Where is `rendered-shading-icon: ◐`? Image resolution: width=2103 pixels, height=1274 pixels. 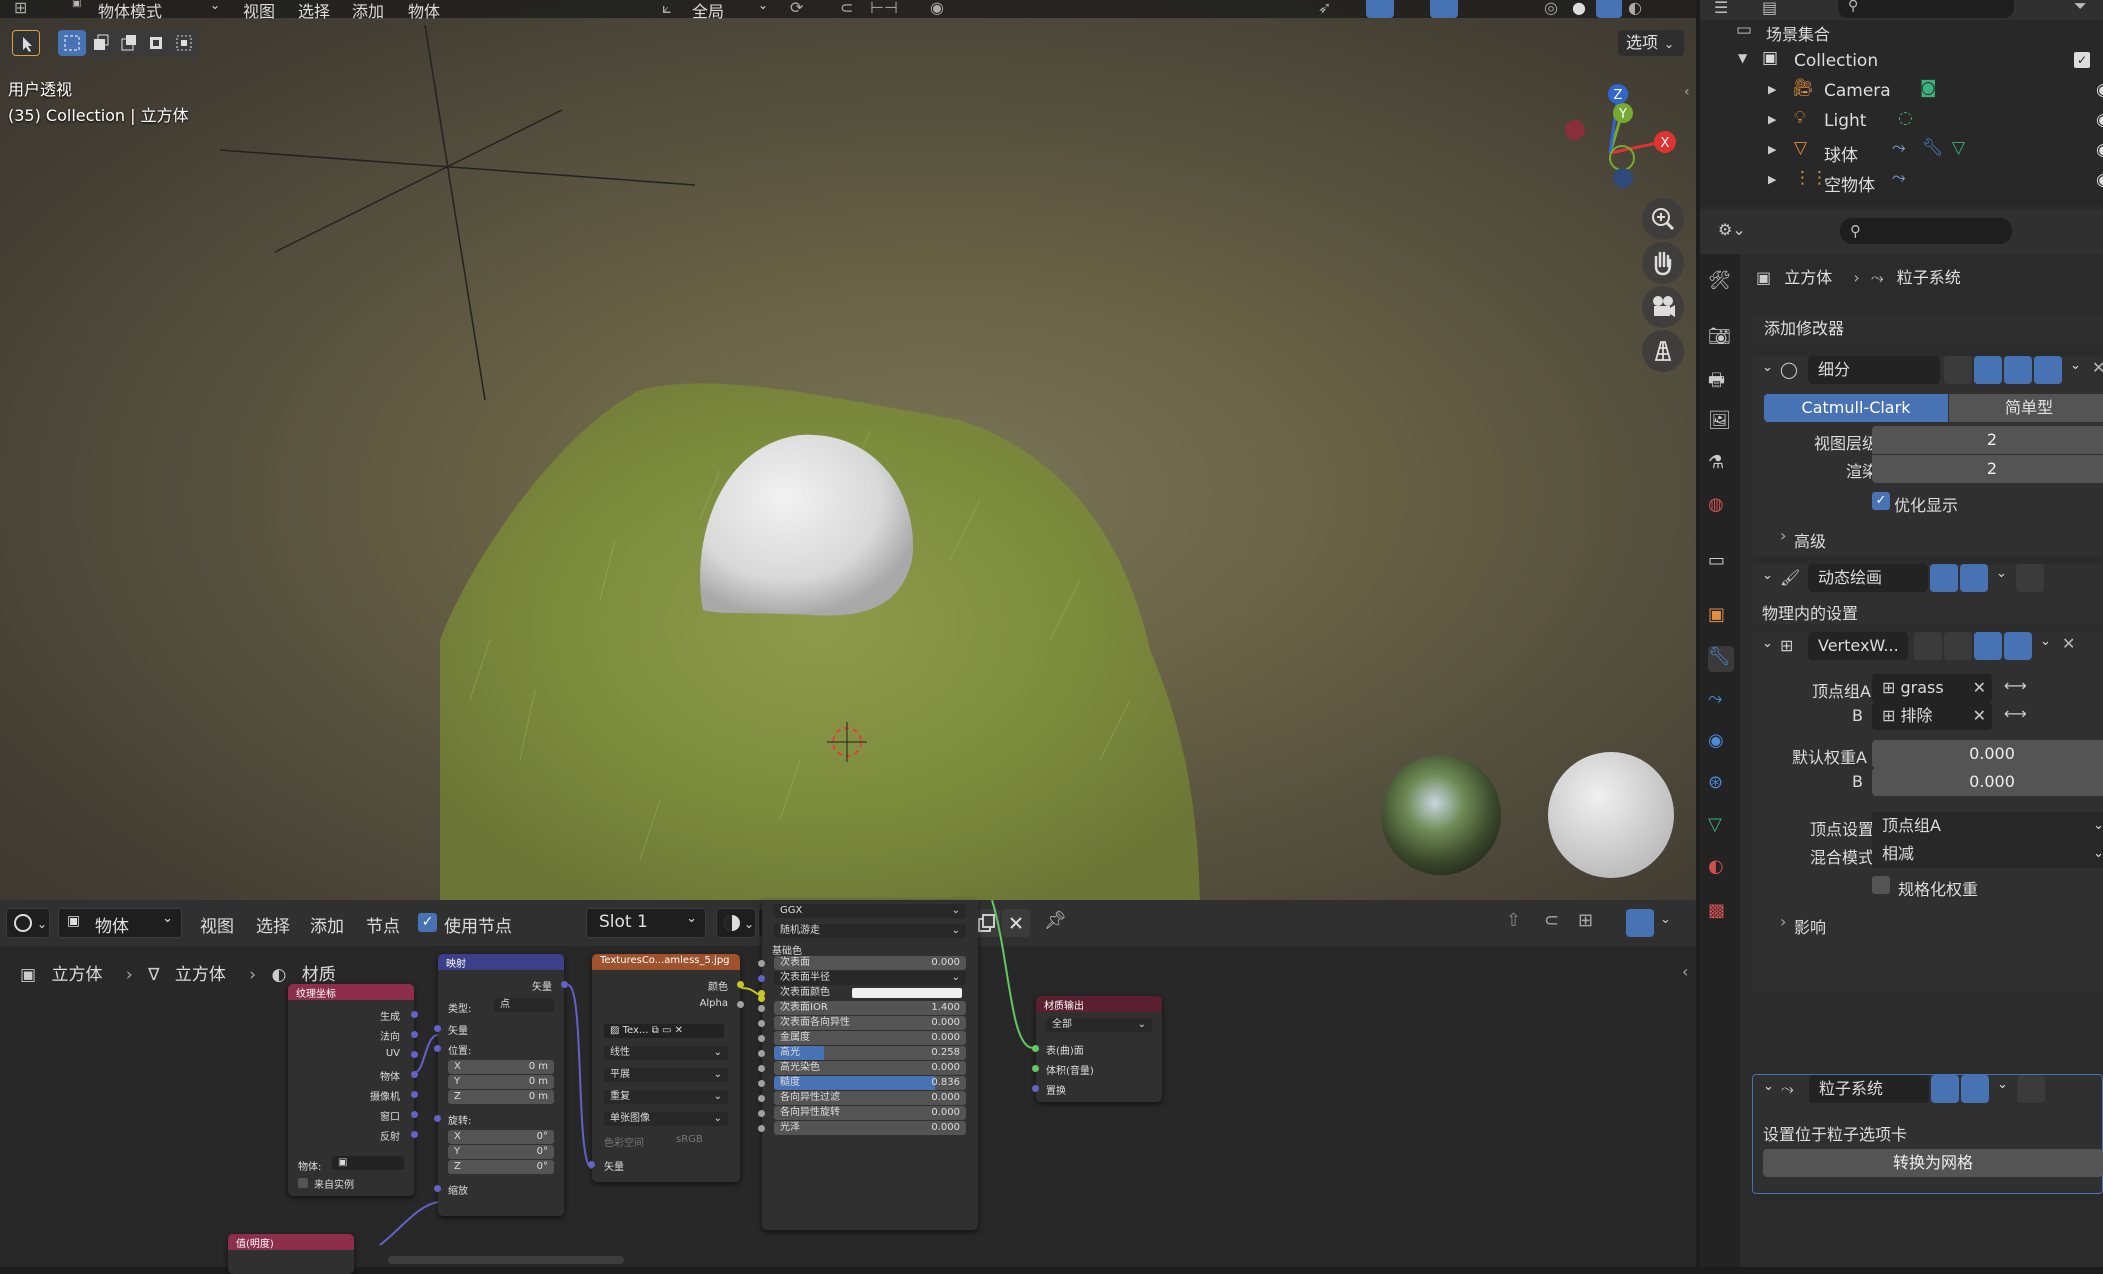
rendered-shading-icon: ◐ is located at coordinates (1635, 8).